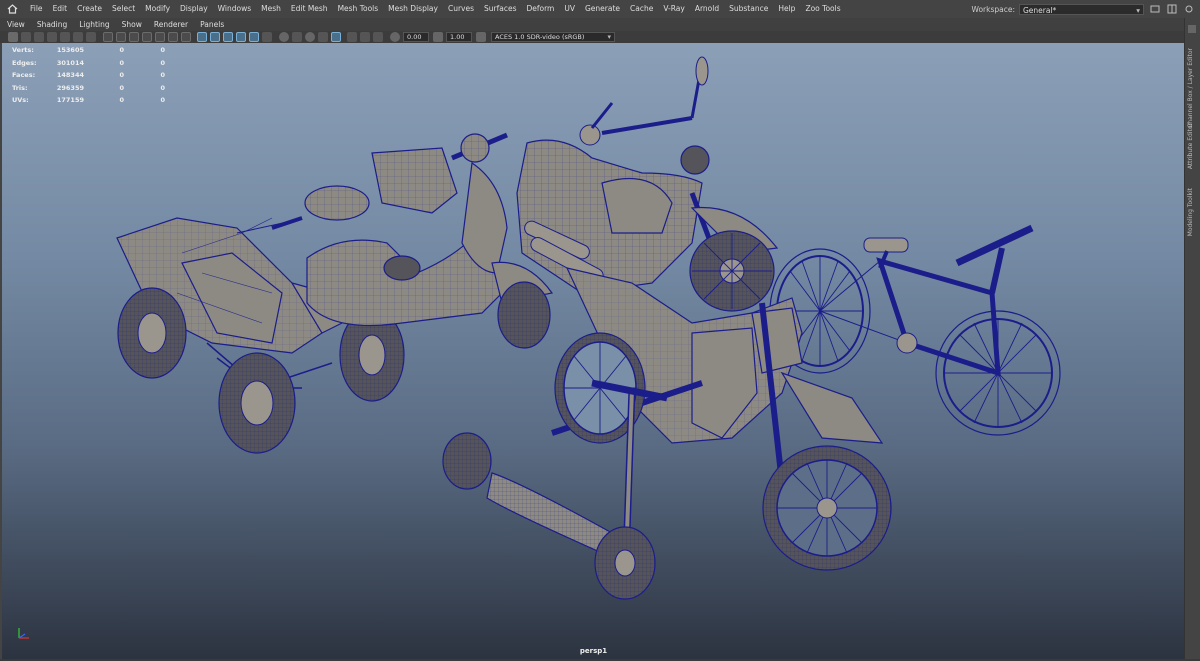 This screenshot has width=1200, height=661. What do you see at coordinates (1040, 10) in the screenshot?
I see `workspace-value: General*` at bounding box center [1040, 10].